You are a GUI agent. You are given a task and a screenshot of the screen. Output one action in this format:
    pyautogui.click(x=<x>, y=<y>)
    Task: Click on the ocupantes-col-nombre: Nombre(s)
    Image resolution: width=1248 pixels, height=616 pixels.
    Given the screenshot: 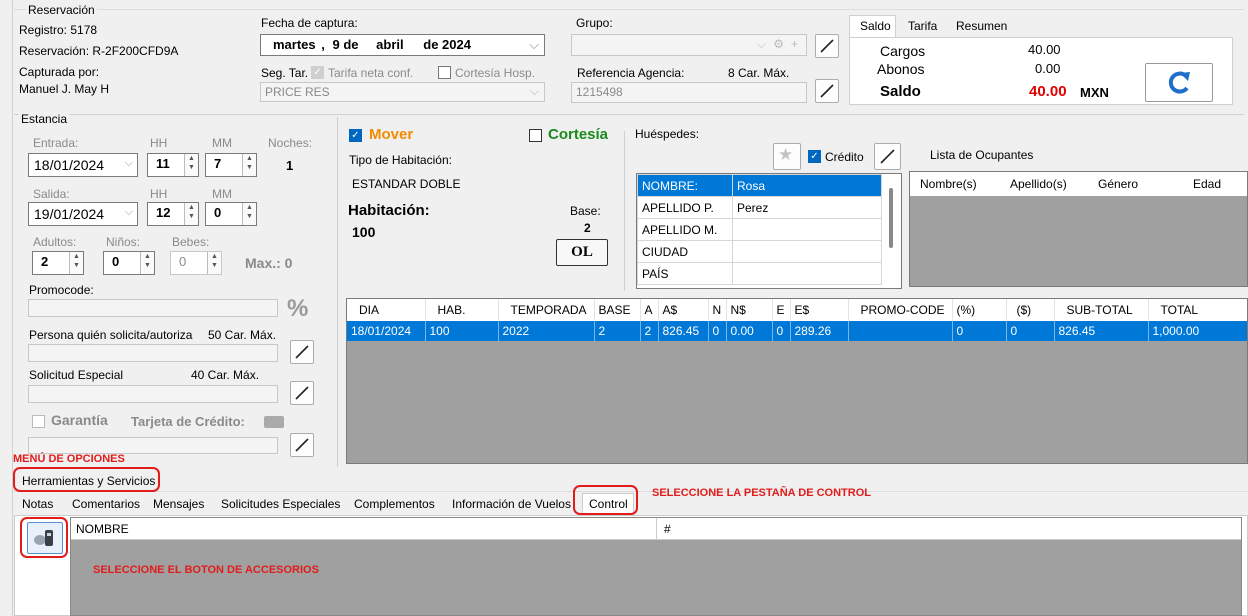 What is the action you would take?
    pyautogui.click(x=948, y=184)
    